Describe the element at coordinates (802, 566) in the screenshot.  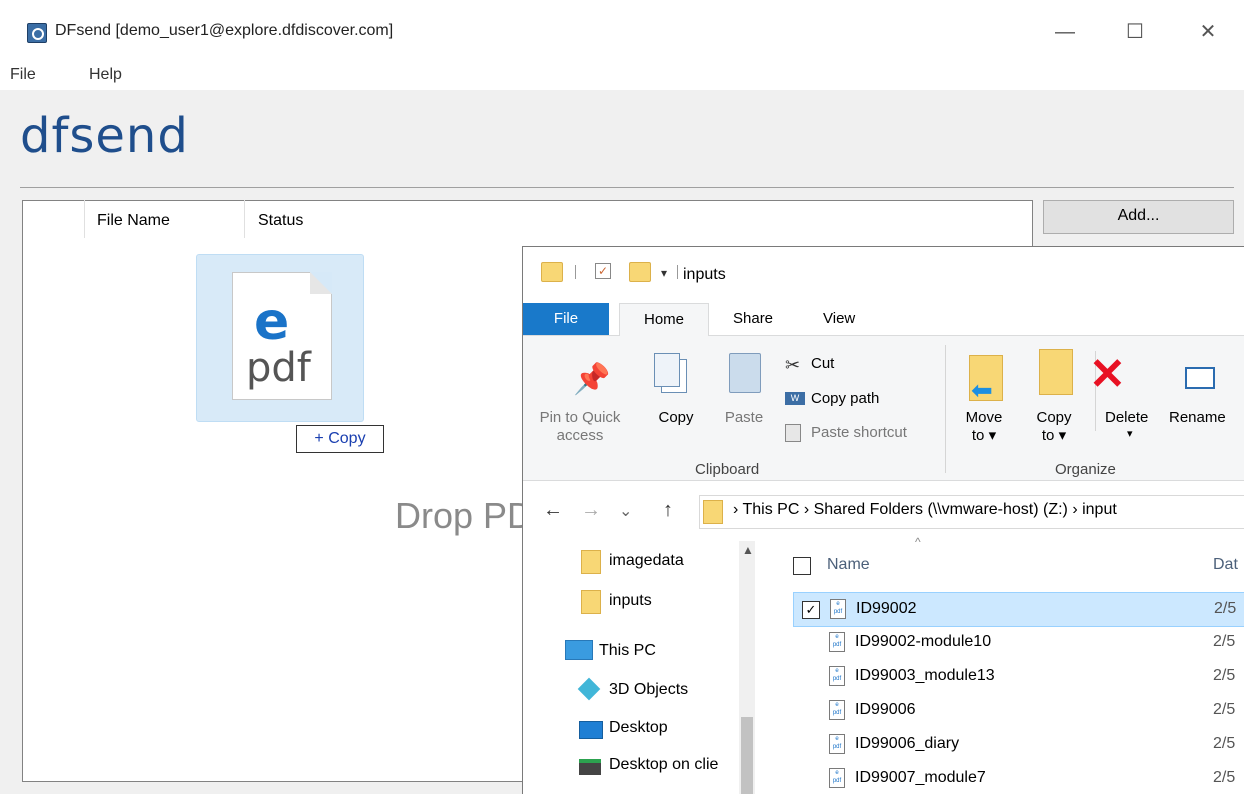
I see `select-all-checkbox` at that location.